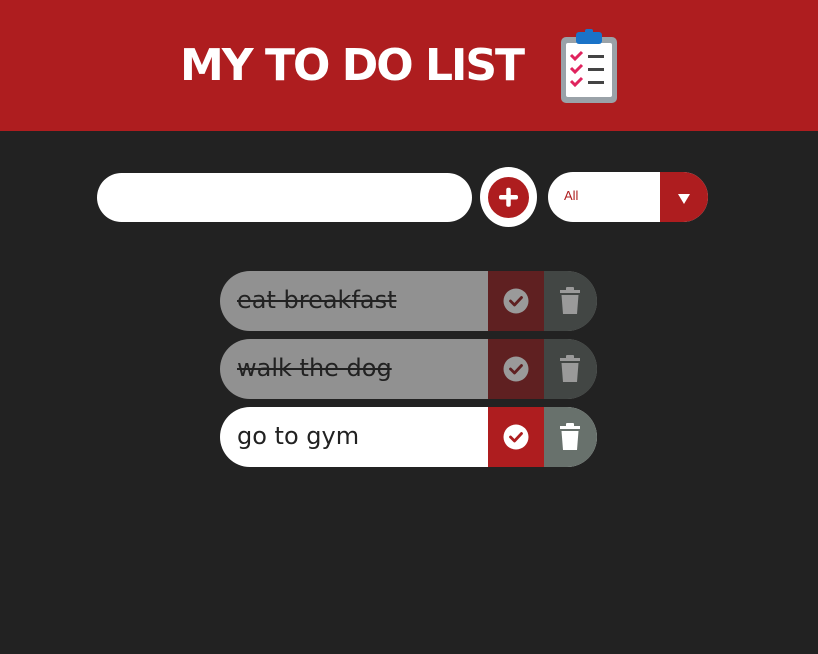 The image size is (818, 654). What do you see at coordinates (284, 197) in the screenshot?
I see `todo-input` at bounding box center [284, 197].